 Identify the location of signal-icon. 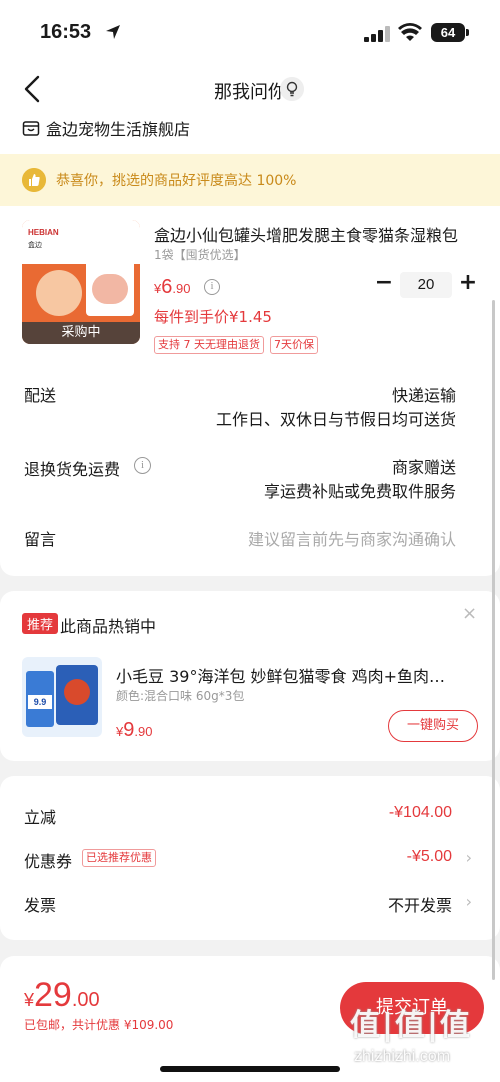
(377, 34).